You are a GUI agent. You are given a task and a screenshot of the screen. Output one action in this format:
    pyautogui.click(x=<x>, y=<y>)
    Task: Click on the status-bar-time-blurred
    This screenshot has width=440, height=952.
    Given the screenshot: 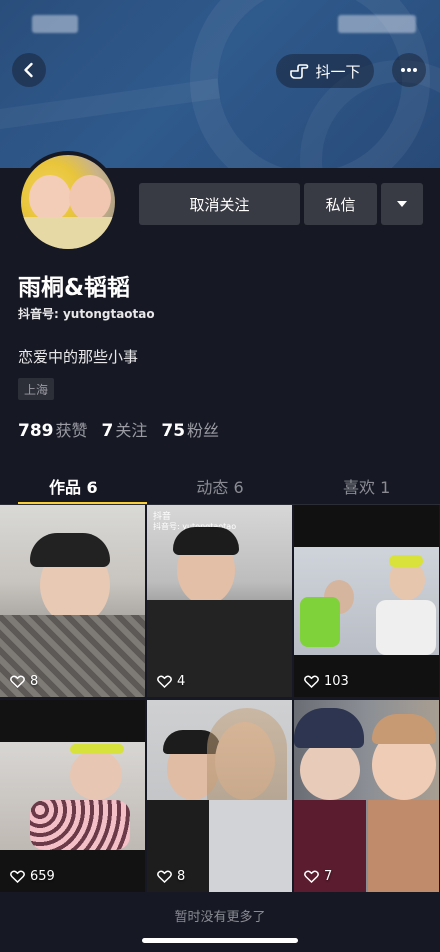 What is the action you would take?
    pyautogui.click(x=55, y=24)
    